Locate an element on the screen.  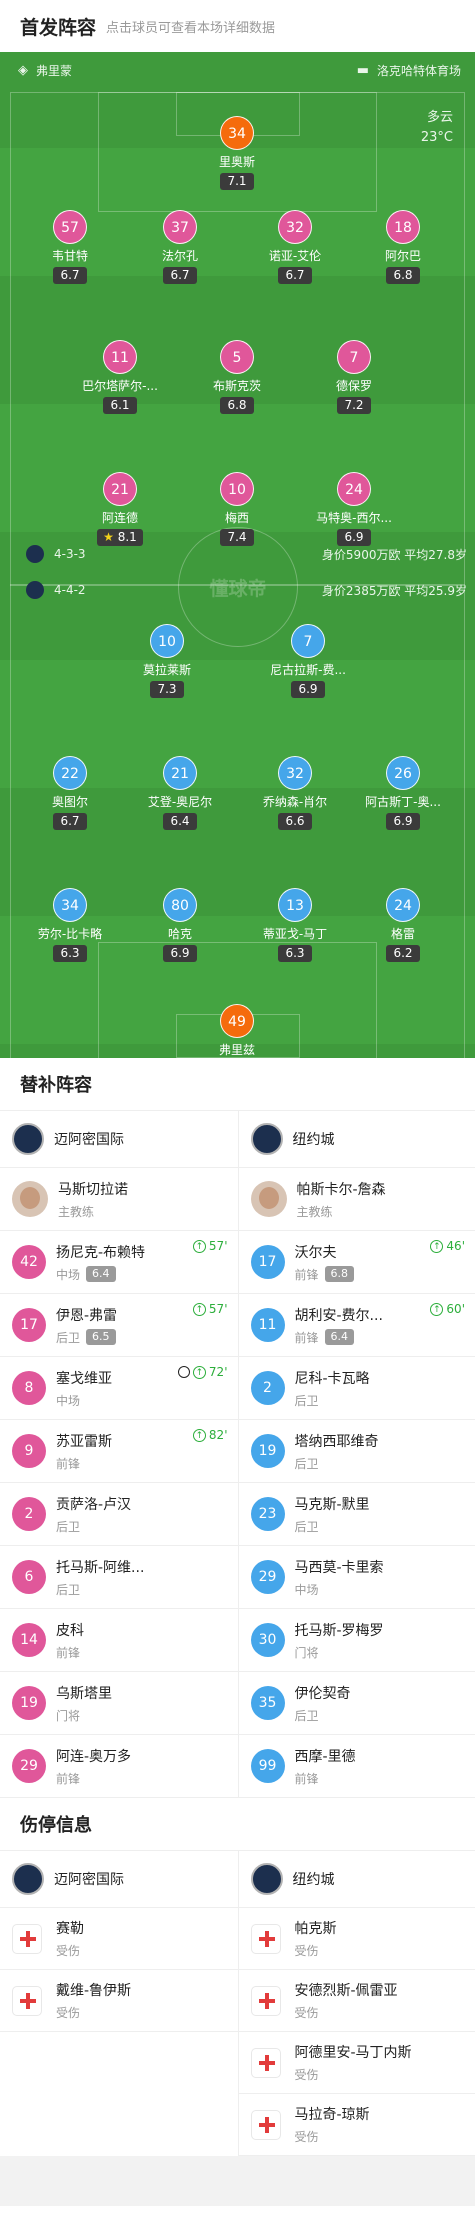
sub-player-row: 11 胡利安-费尔... 前锋 6.4 ↑ 60' is located at coordinates (356, 1325).